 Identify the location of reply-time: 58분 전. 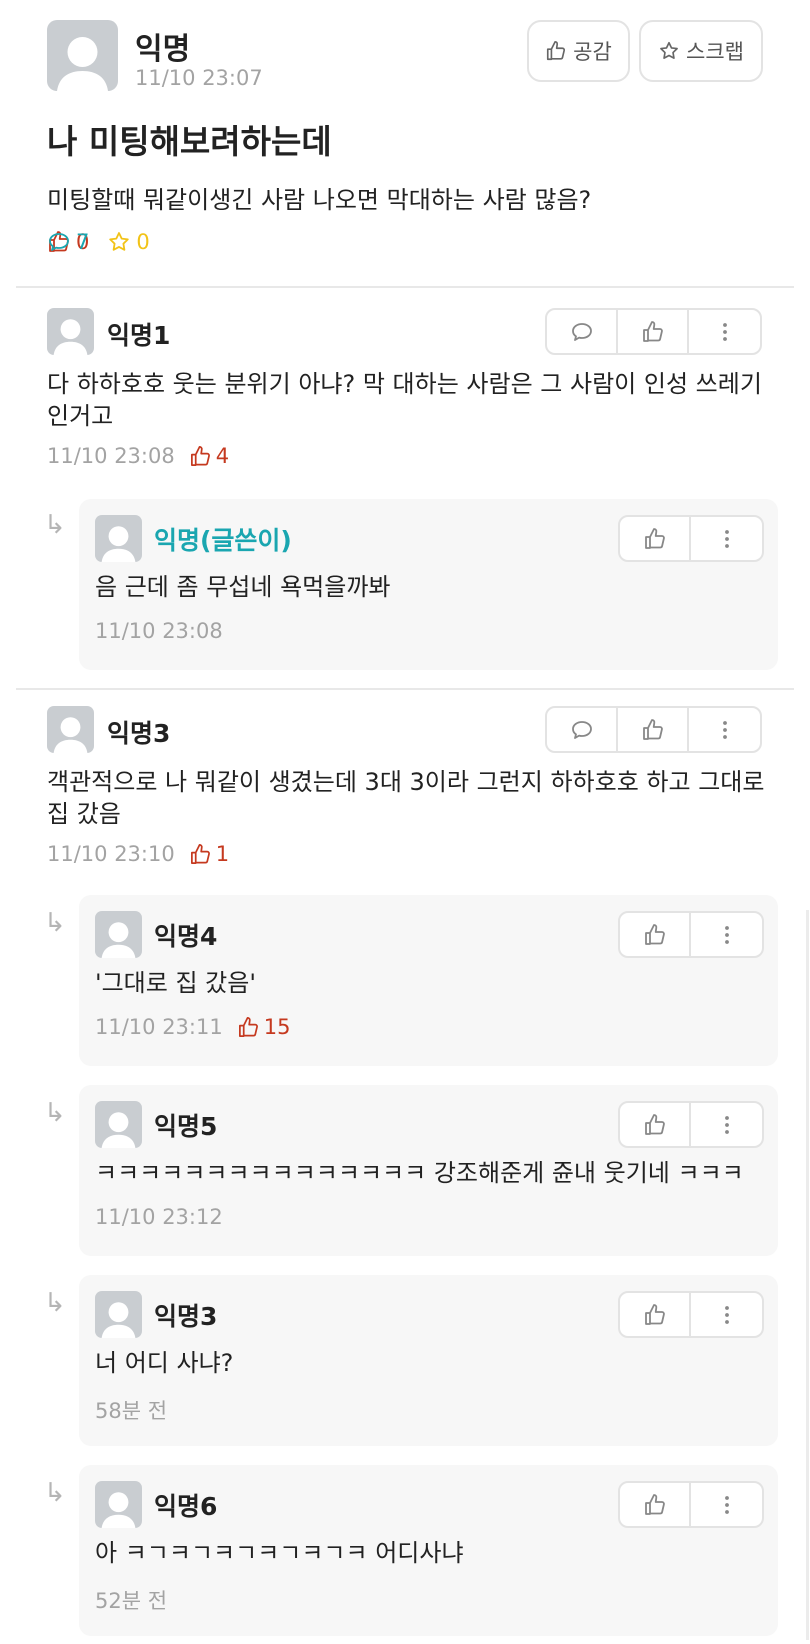
(131, 1411).